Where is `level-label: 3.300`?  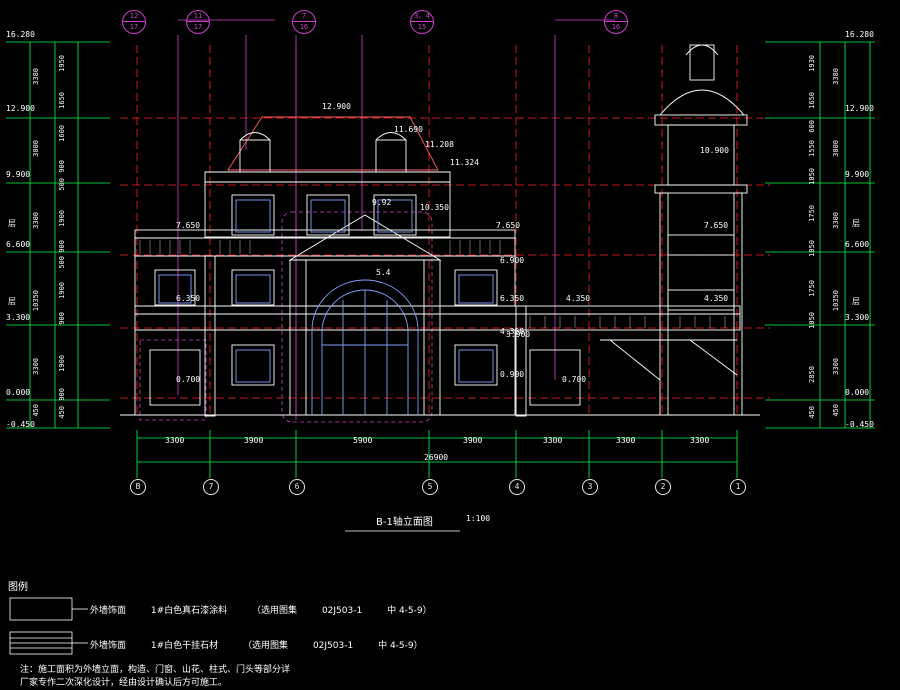 level-label: 3.300 is located at coordinates (857, 317).